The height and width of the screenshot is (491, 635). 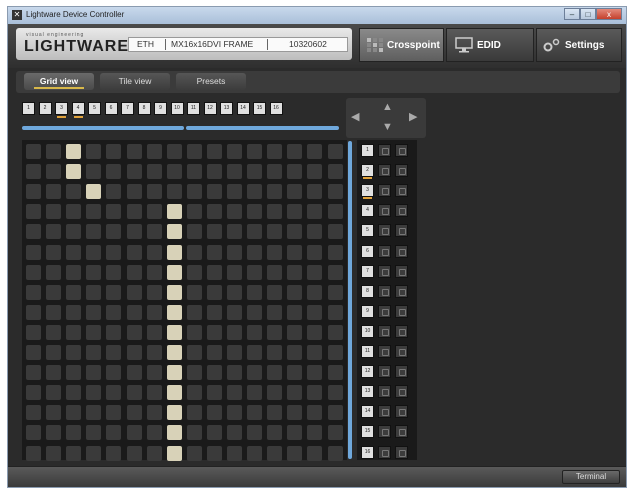 What do you see at coordinates (78, 110) in the screenshot?
I see `input-button: 4` at bounding box center [78, 110].